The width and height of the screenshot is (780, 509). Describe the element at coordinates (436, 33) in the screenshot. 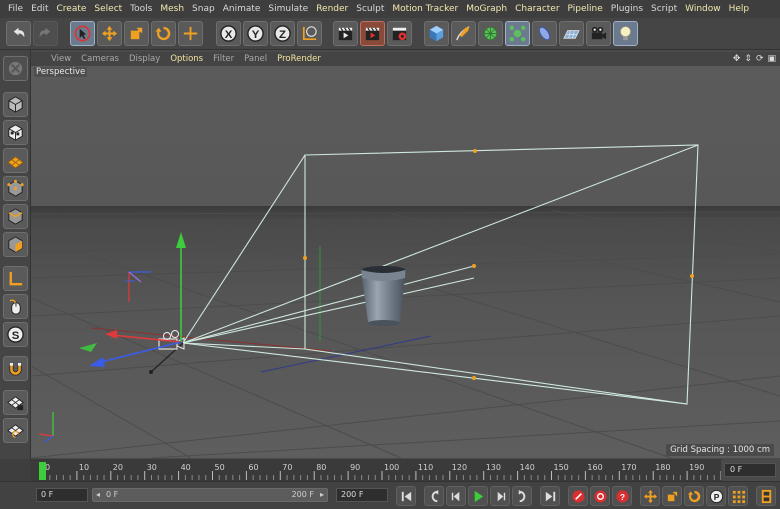

I see `cube-primitive-button` at that location.